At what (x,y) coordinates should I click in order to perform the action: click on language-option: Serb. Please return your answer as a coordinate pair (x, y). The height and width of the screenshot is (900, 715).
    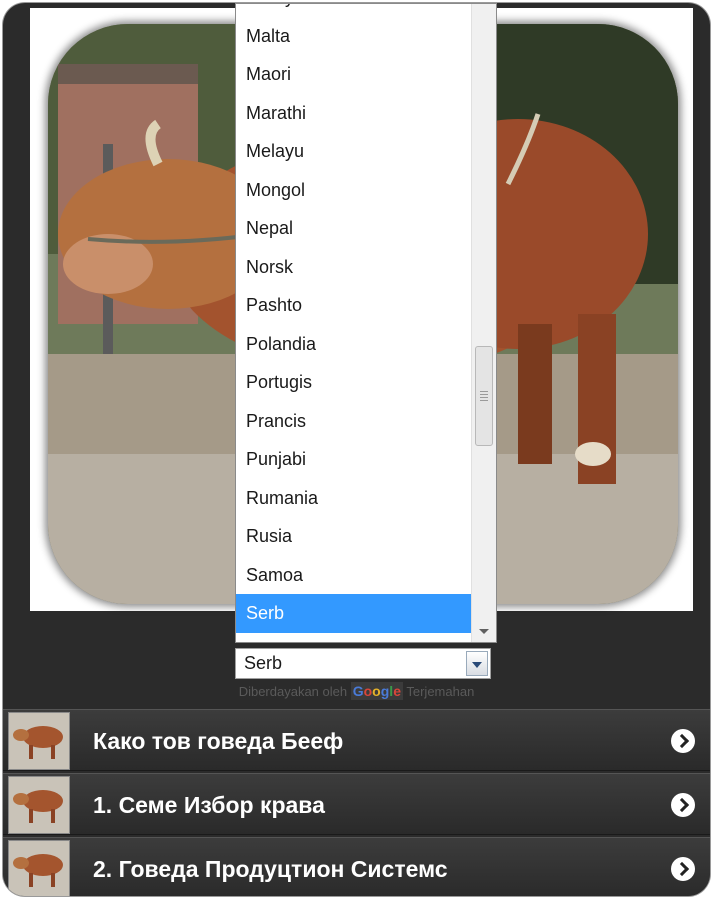
    Looking at the image, I should click on (354, 613).